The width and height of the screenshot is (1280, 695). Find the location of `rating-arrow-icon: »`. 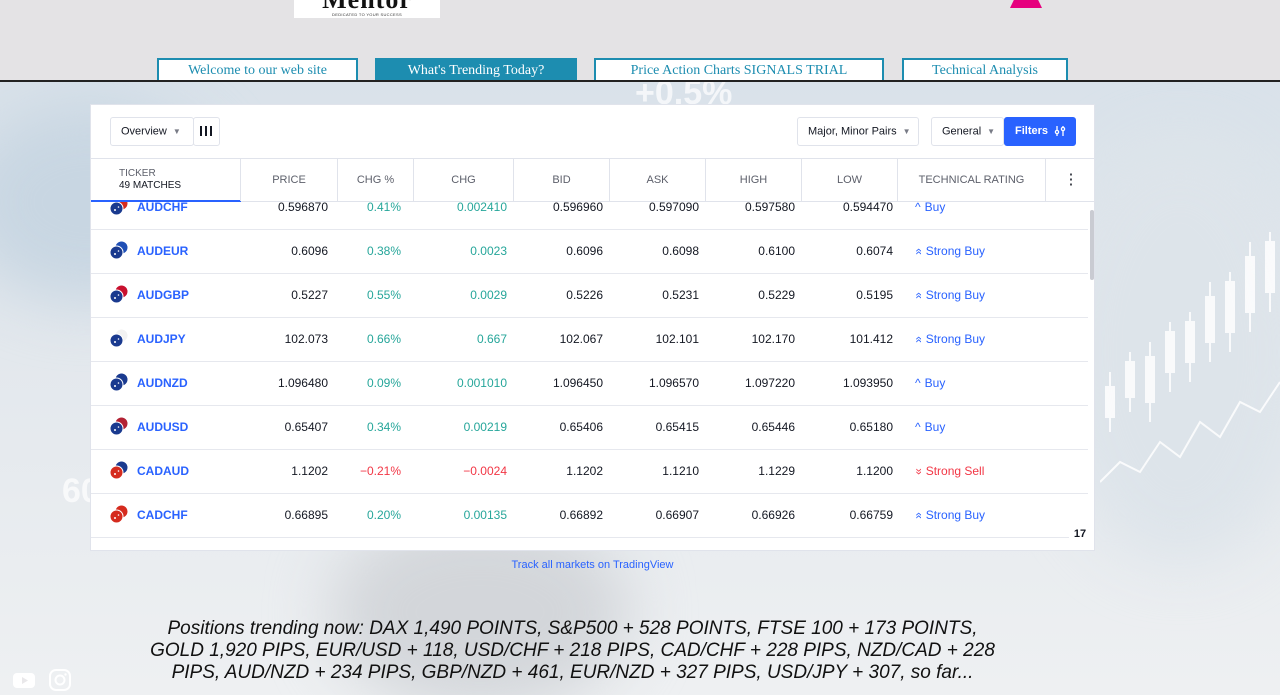

rating-arrow-icon: » is located at coordinates (917, 515).